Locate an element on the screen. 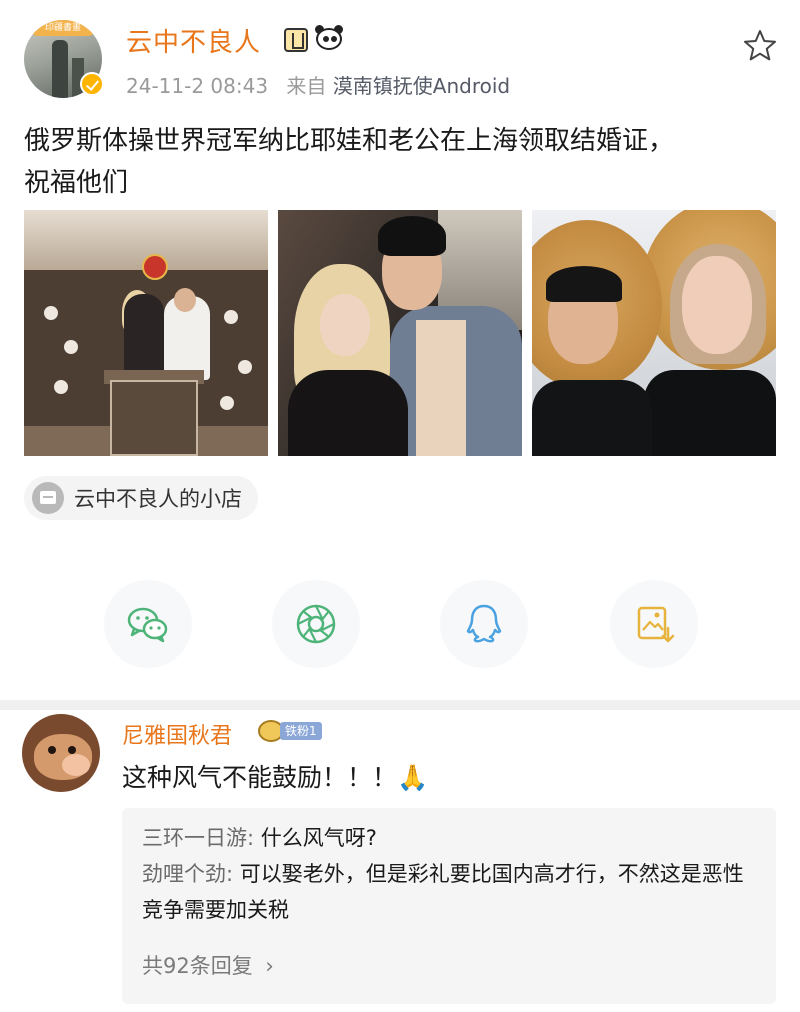 The height and width of the screenshot is (1012, 800). qq-icon is located at coordinates (484, 623).